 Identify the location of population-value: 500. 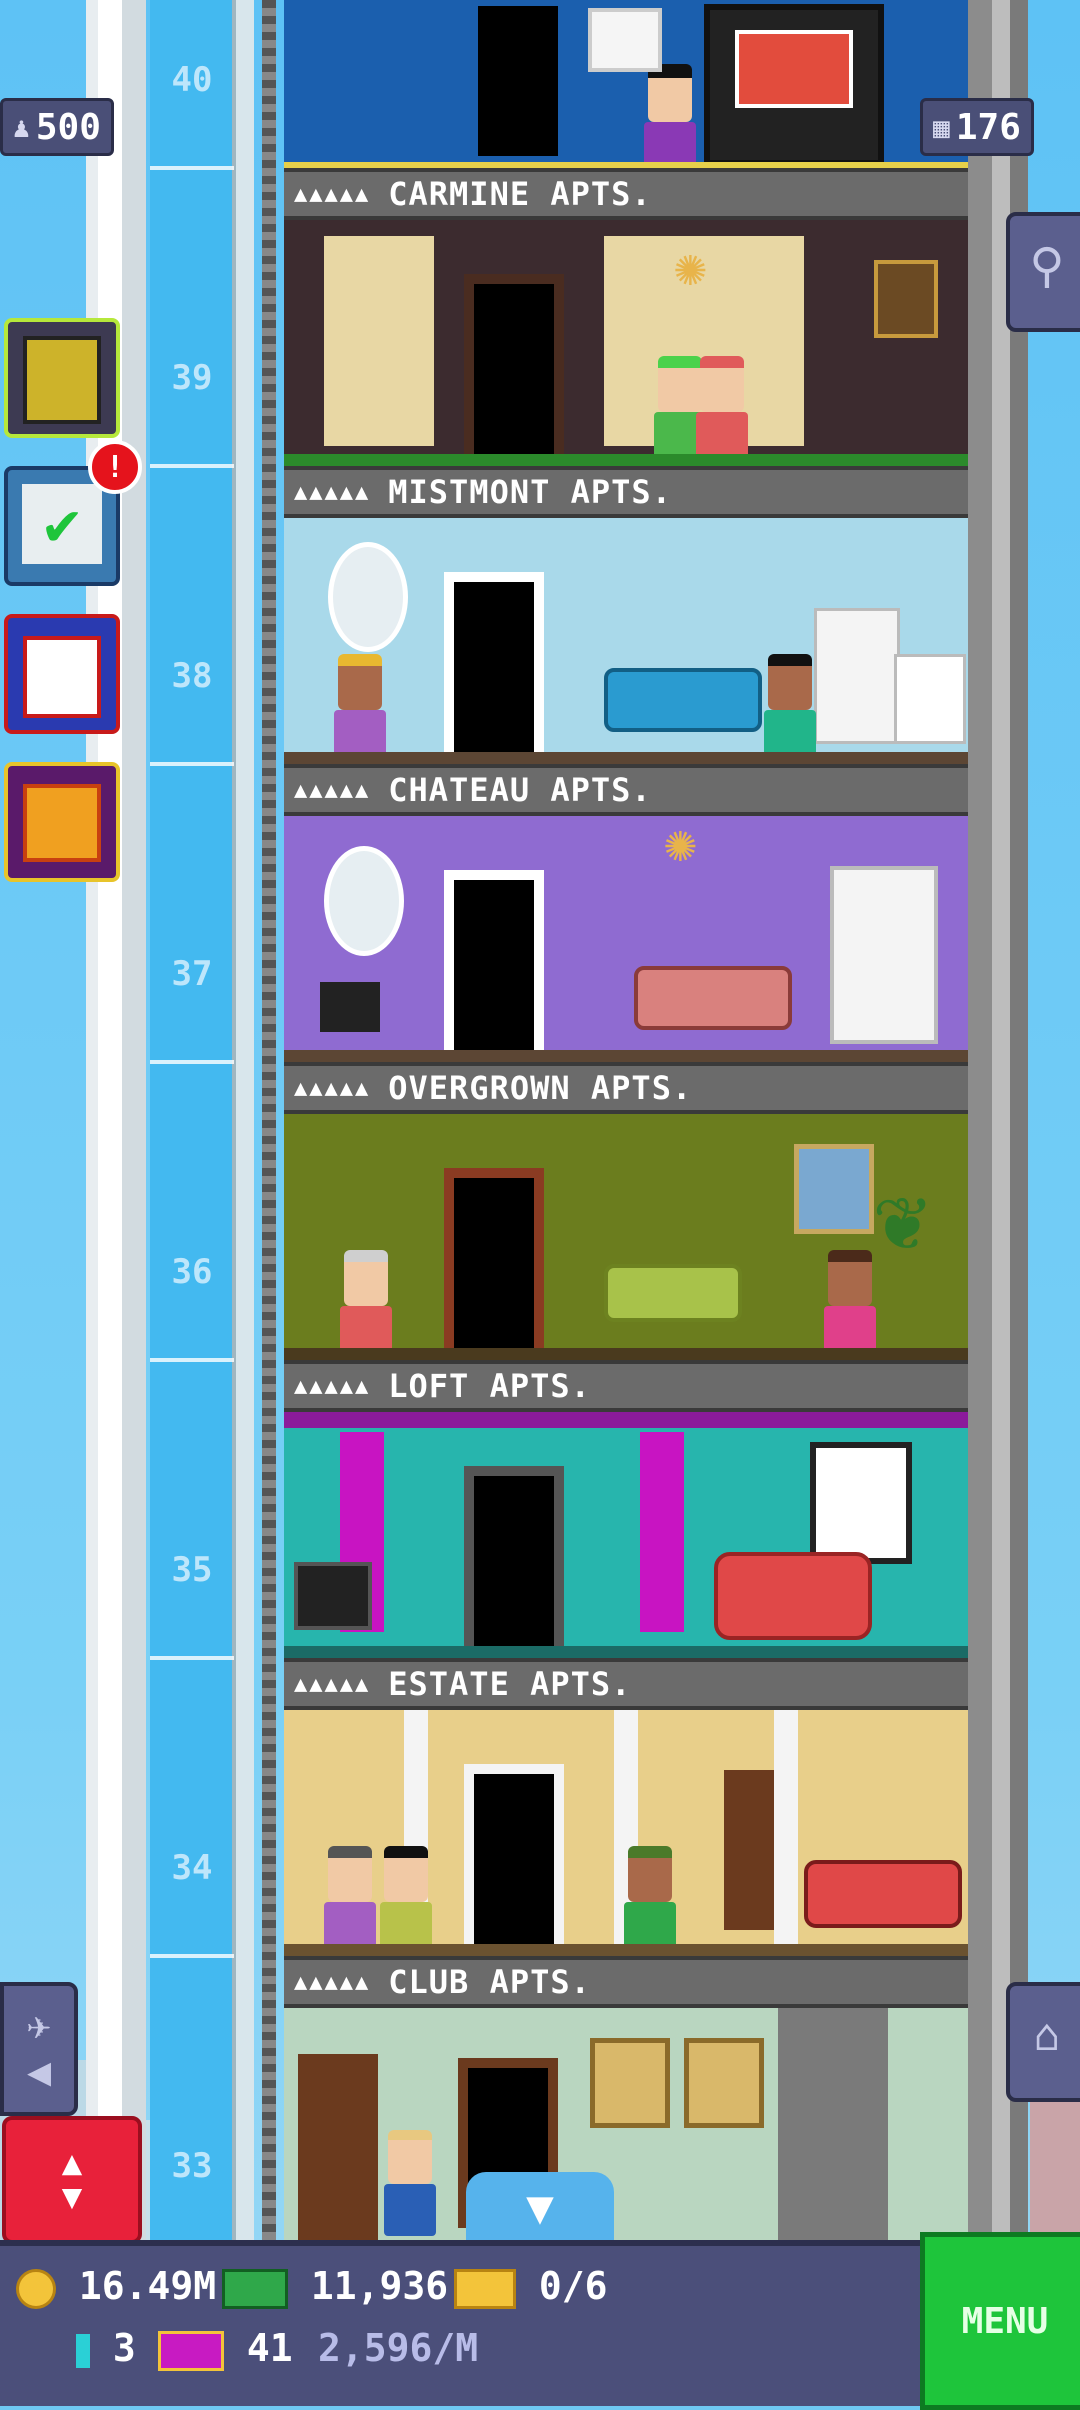
(68, 127).